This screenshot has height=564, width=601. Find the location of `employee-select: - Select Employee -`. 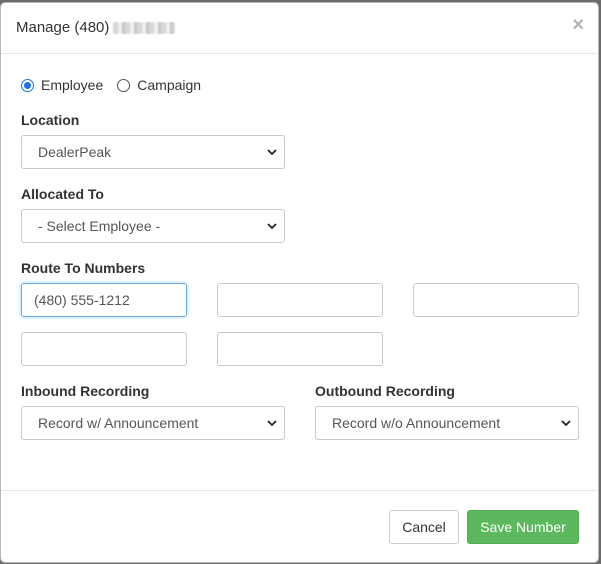

employee-select: - Select Employee - is located at coordinates (153, 226).